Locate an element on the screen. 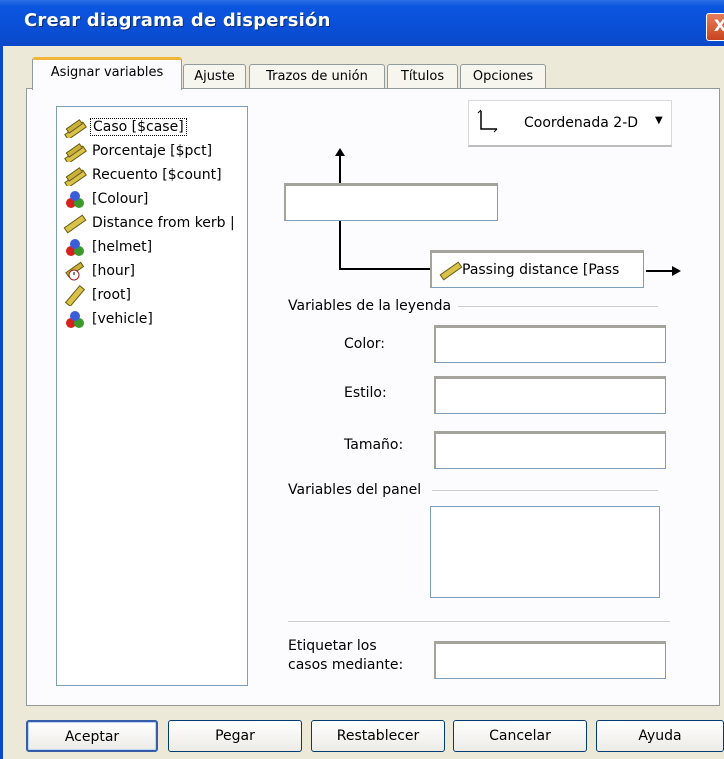  x-axis-drop-zone: Passing distance [Pass is located at coordinates (537, 269).